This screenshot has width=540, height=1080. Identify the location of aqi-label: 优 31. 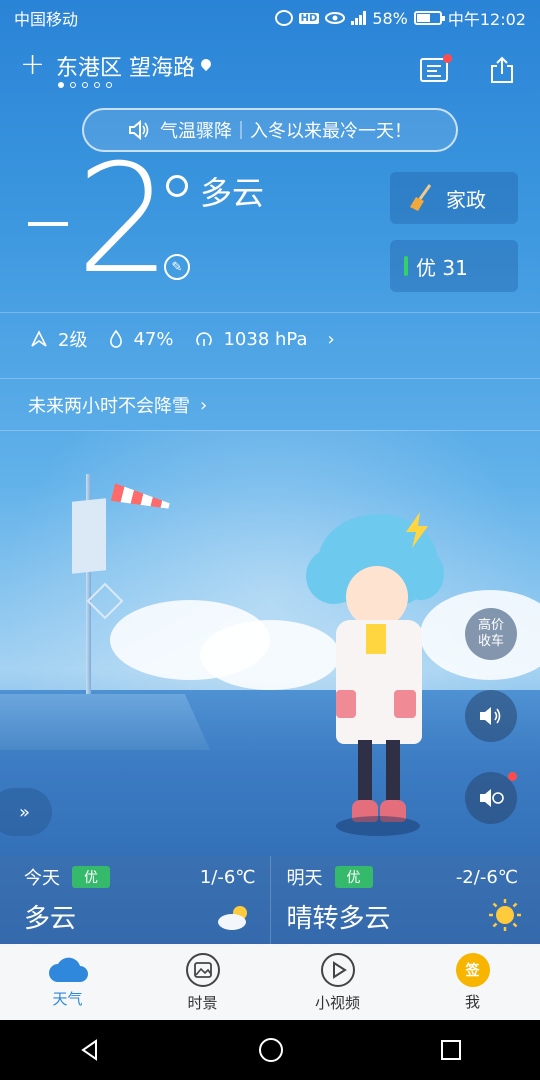
(442, 267).